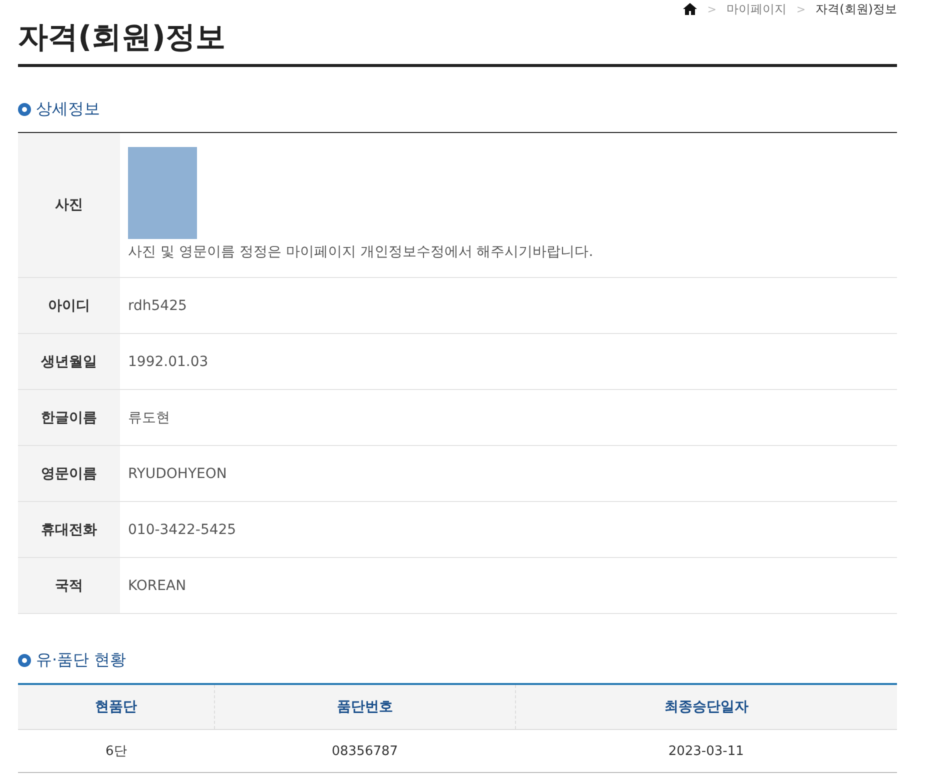 The height and width of the screenshot is (781, 937). What do you see at coordinates (69, 530) in the screenshot?
I see `row-label: 휴대전화` at bounding box center [69, 530].